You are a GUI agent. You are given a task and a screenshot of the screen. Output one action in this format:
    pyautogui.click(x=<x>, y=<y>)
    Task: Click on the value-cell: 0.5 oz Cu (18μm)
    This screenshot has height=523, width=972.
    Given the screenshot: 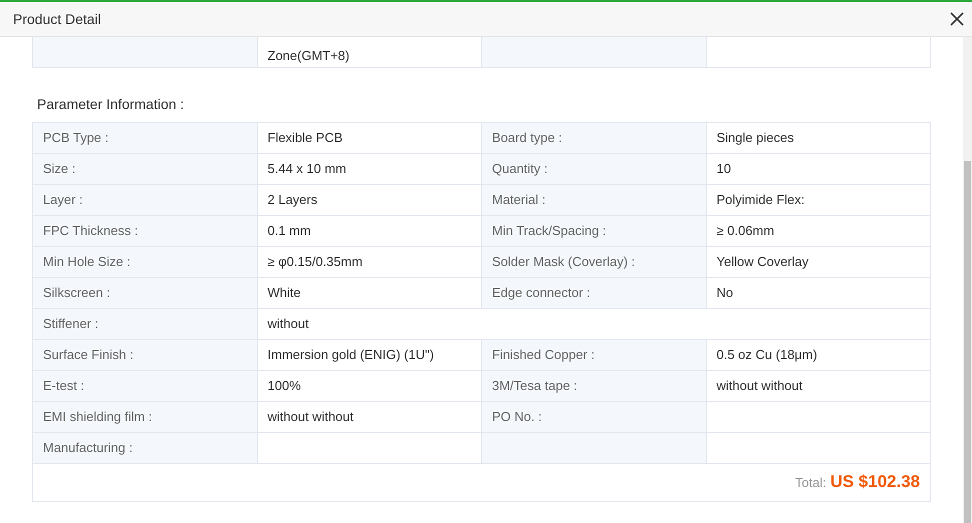 What is the action you would take?
    pyautogui.click(x=818, y=354)
    